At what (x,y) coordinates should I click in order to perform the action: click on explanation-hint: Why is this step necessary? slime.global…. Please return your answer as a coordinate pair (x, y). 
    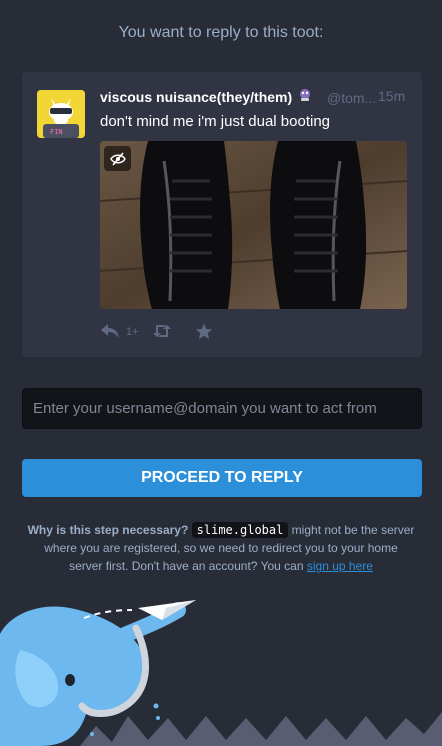
    Looking at the image, I should click on (221, 548).